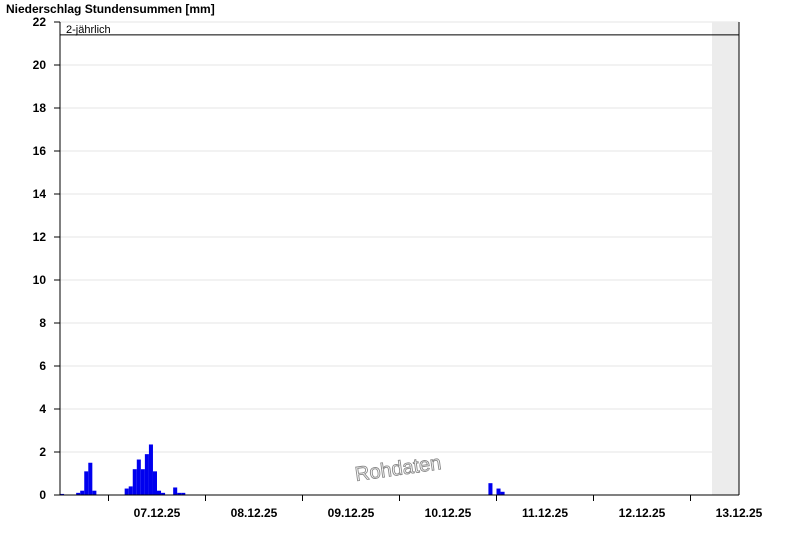  I want to click on x-tick-label: 09.12.25, so click(351, 513).